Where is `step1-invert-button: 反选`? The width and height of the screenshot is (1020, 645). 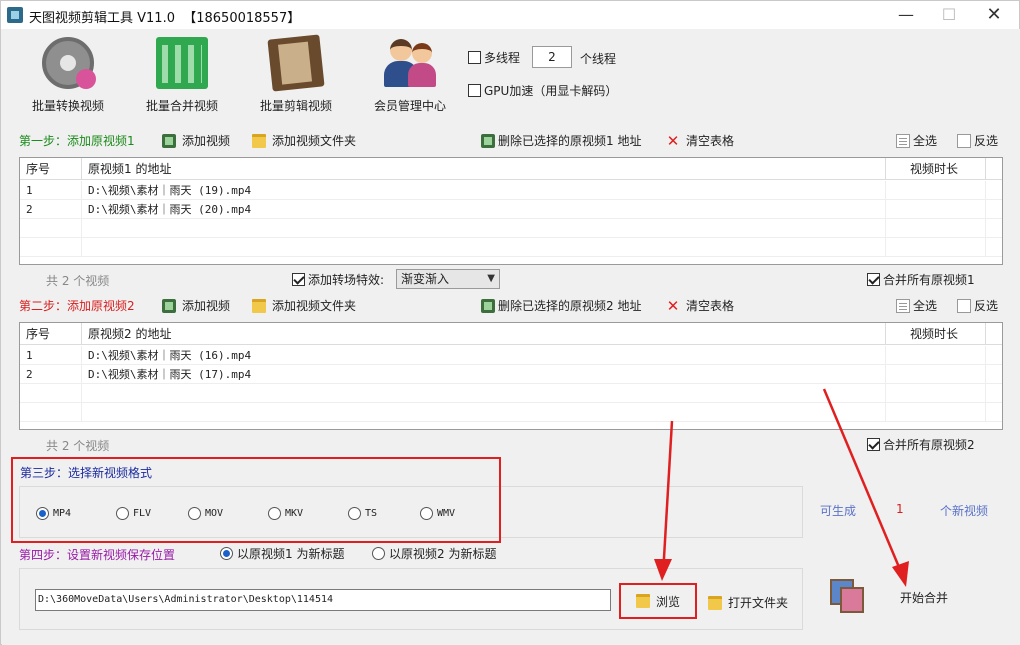
step1-invert-button: 反选 is located at coordinates (977, 140).